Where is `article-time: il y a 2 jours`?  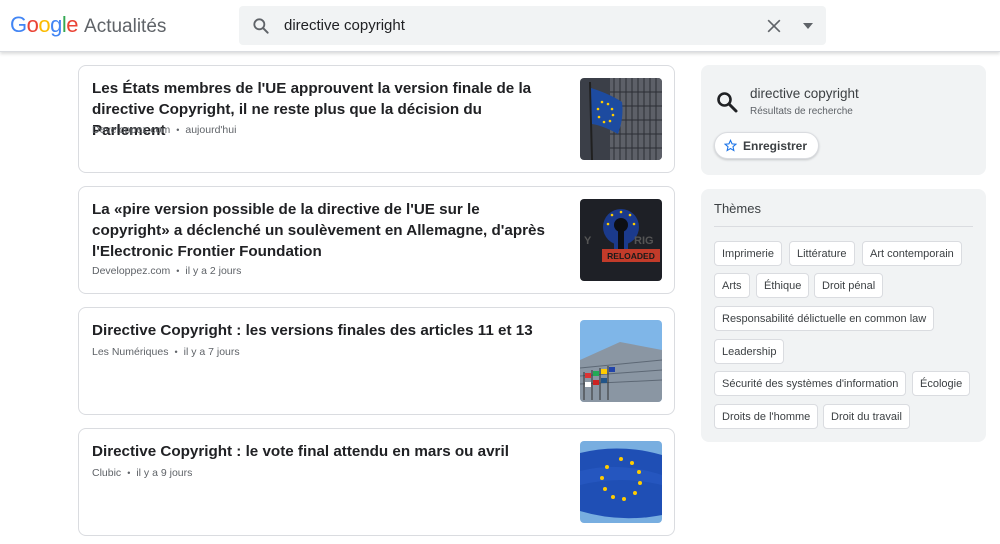 article-time: il y a 2 jours is located at coordinates (213, 271).